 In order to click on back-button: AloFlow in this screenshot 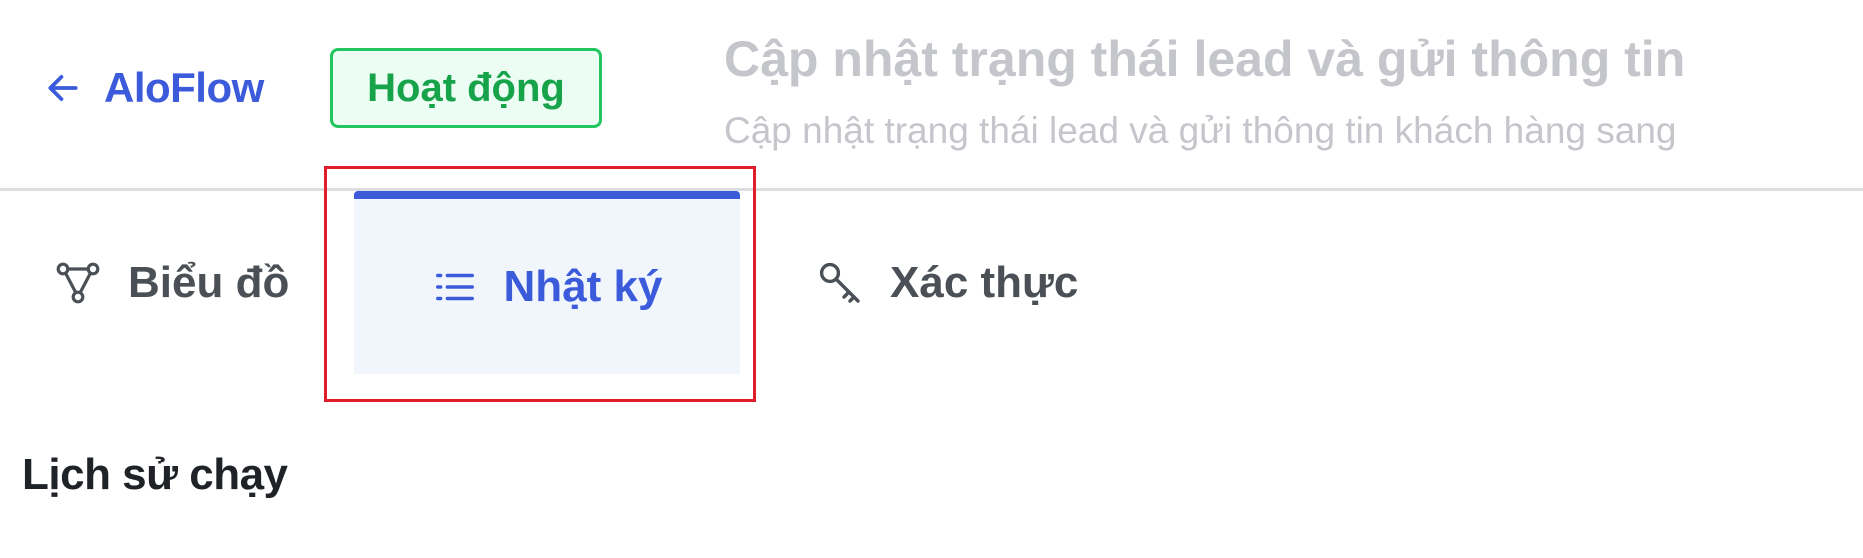, I will do `click(154, 88)`.